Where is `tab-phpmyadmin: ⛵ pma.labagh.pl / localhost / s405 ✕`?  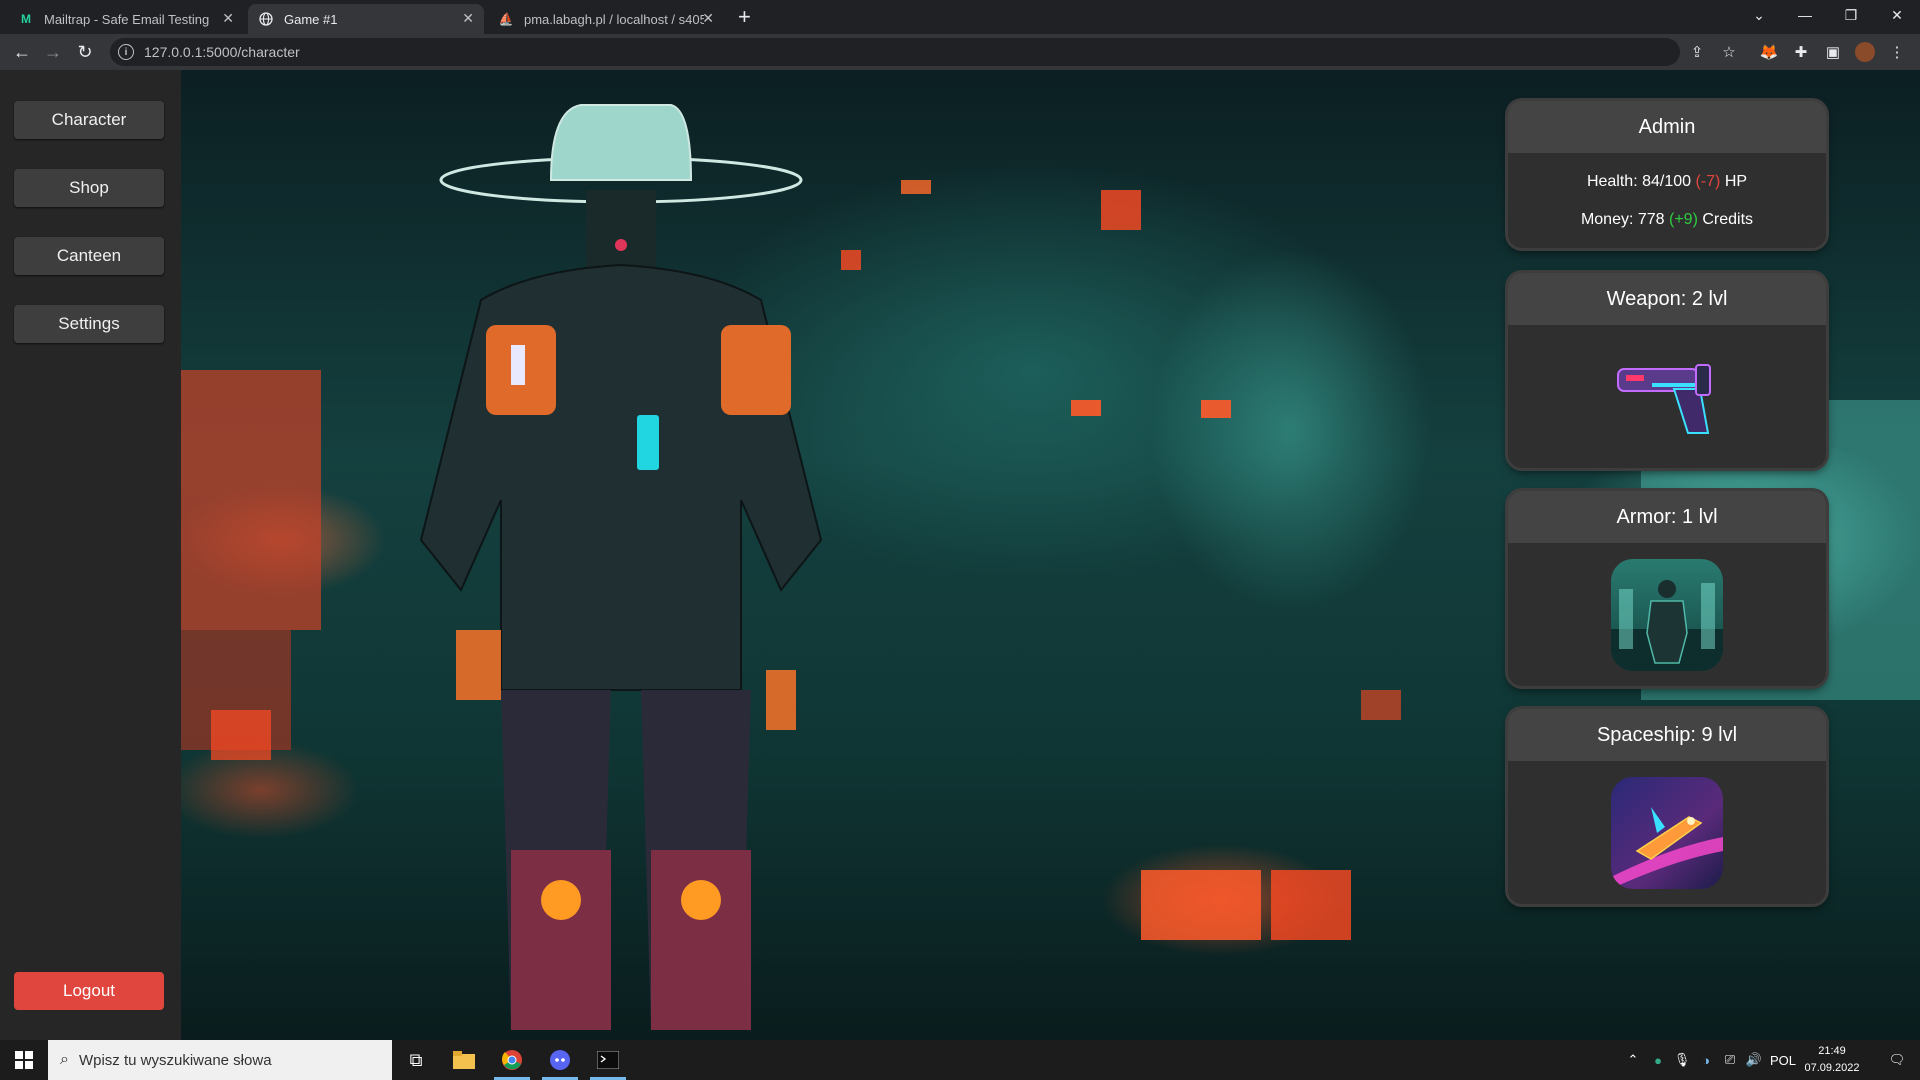 tab-phpmyadmin: ⛵ pma.labagh.pl / localhost / s405 ✕ is located at coordinates (606, 19).